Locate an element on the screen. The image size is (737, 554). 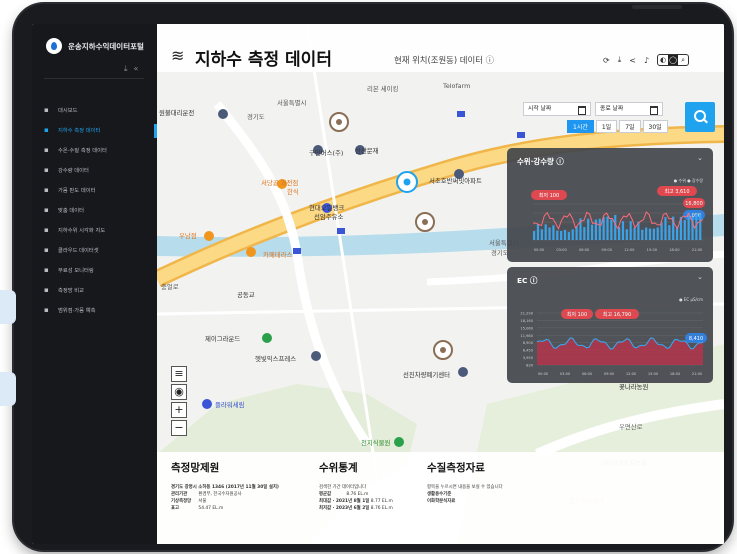
sidebar-item: ▪ 대시보드 is located at coordinates (100, 110).